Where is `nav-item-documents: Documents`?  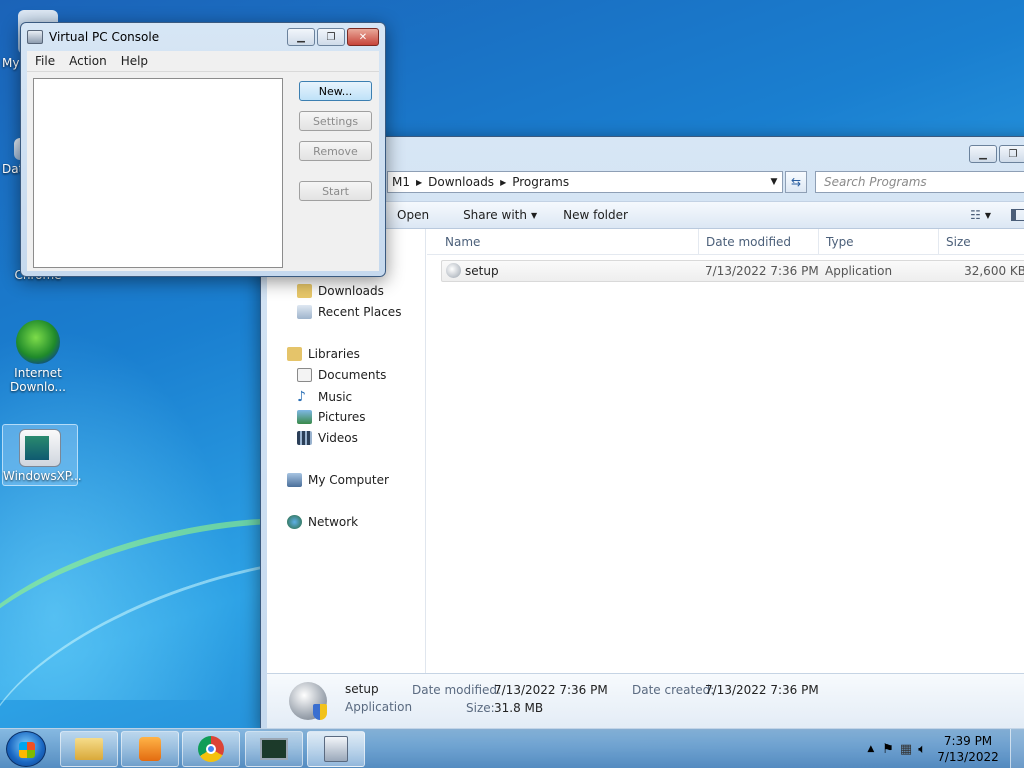
nav-item-documents: Documents is located at coordinates (341, 375).